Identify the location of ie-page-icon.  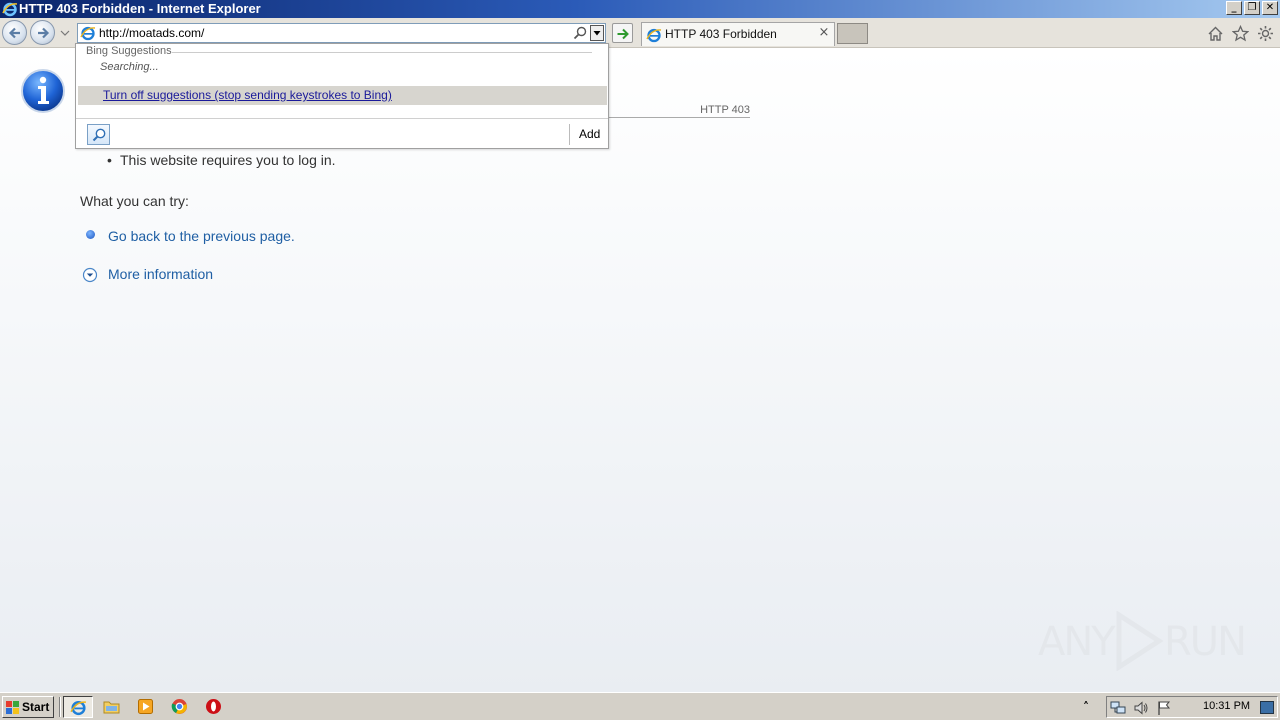
(88, 33).